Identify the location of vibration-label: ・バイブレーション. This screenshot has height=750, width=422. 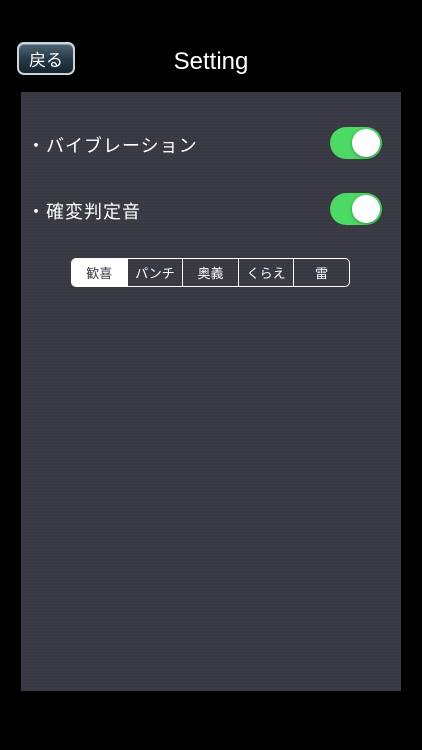
(112, 146).